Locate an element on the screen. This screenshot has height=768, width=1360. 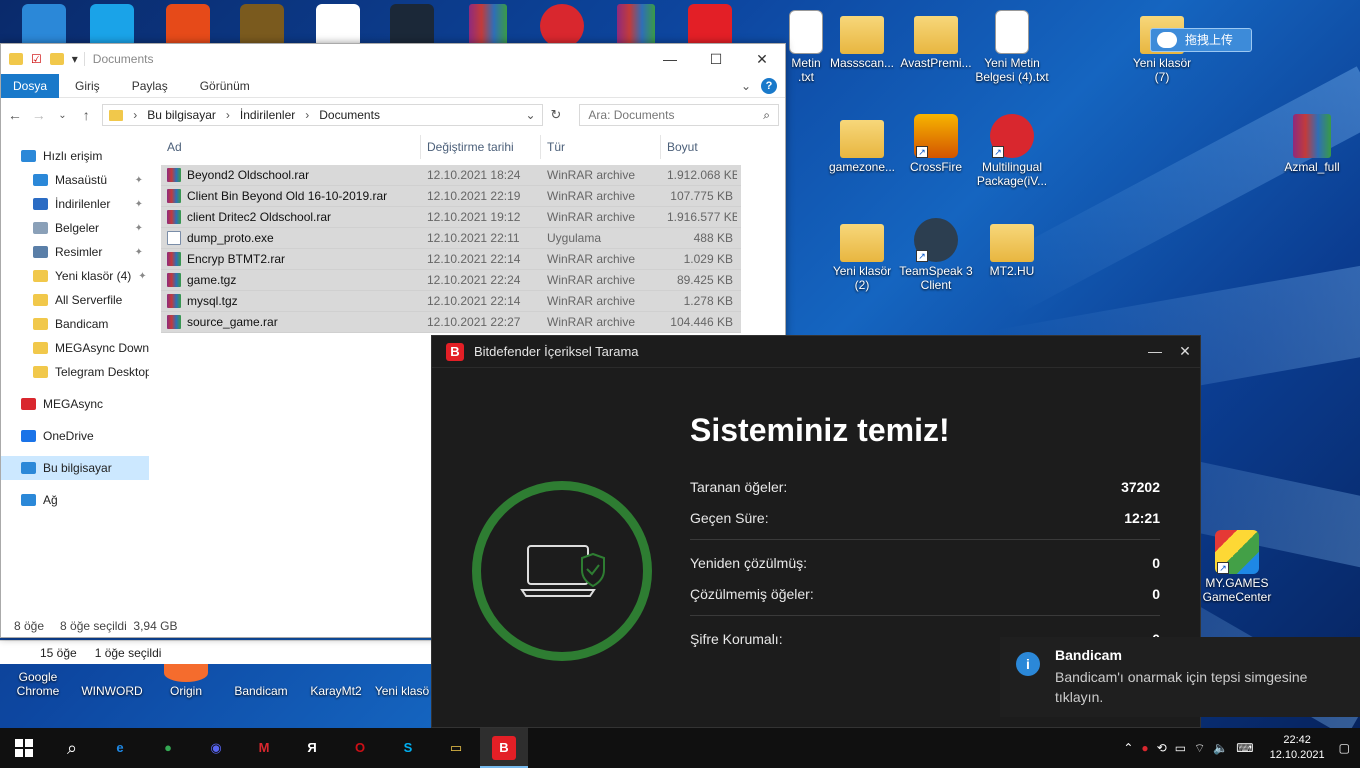
nav-item: MEGAsync Down is located at coordinates (75, 348).